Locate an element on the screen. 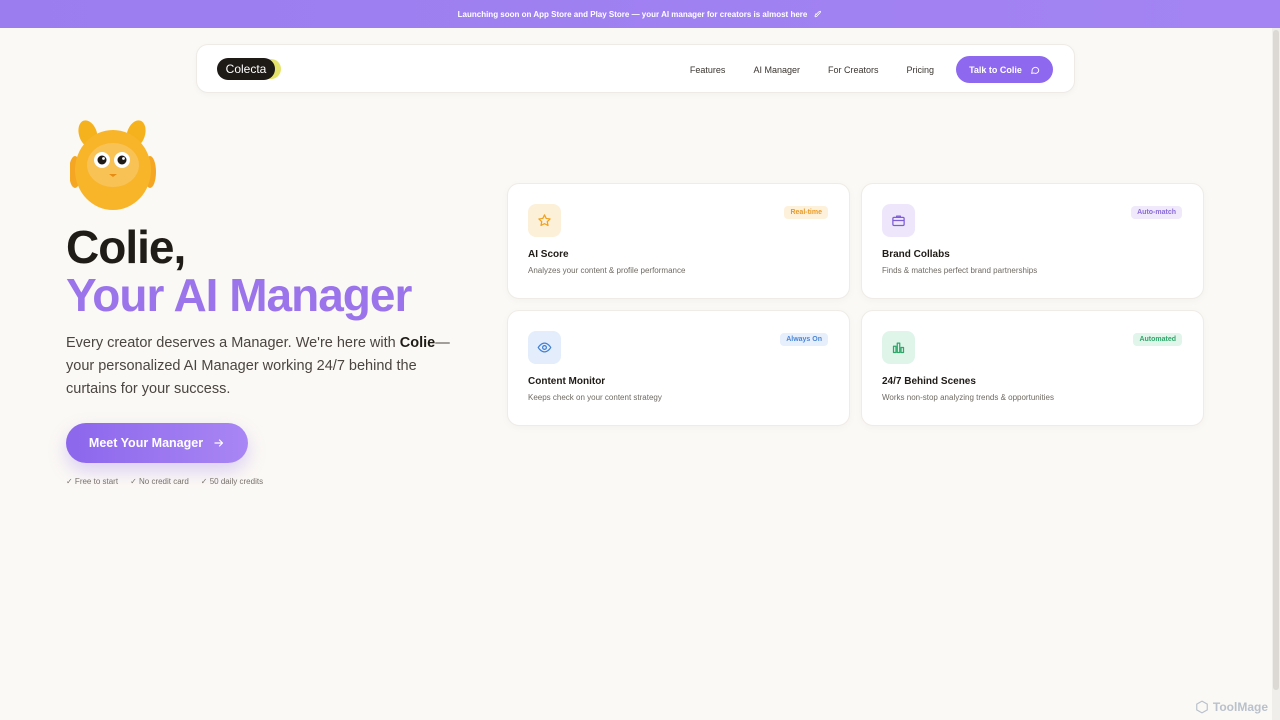 The height and width of the screenshot is (720, 1280). hexagon-logo-icon is located at coordinates (1202, 707).